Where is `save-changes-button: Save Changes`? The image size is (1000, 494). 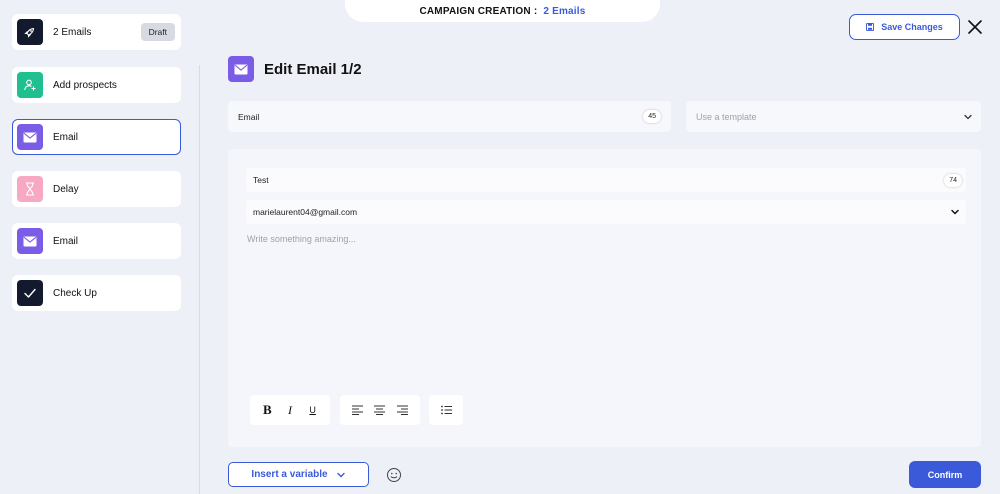
save-changes-button: Save Changes is located at coordinates (904, 27).